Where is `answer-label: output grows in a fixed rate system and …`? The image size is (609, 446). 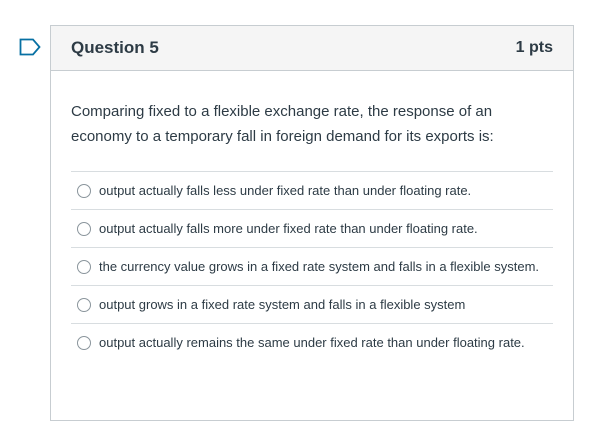 answer-label: output grows in a fixed rate system and … is located at coordinates (282, 304).